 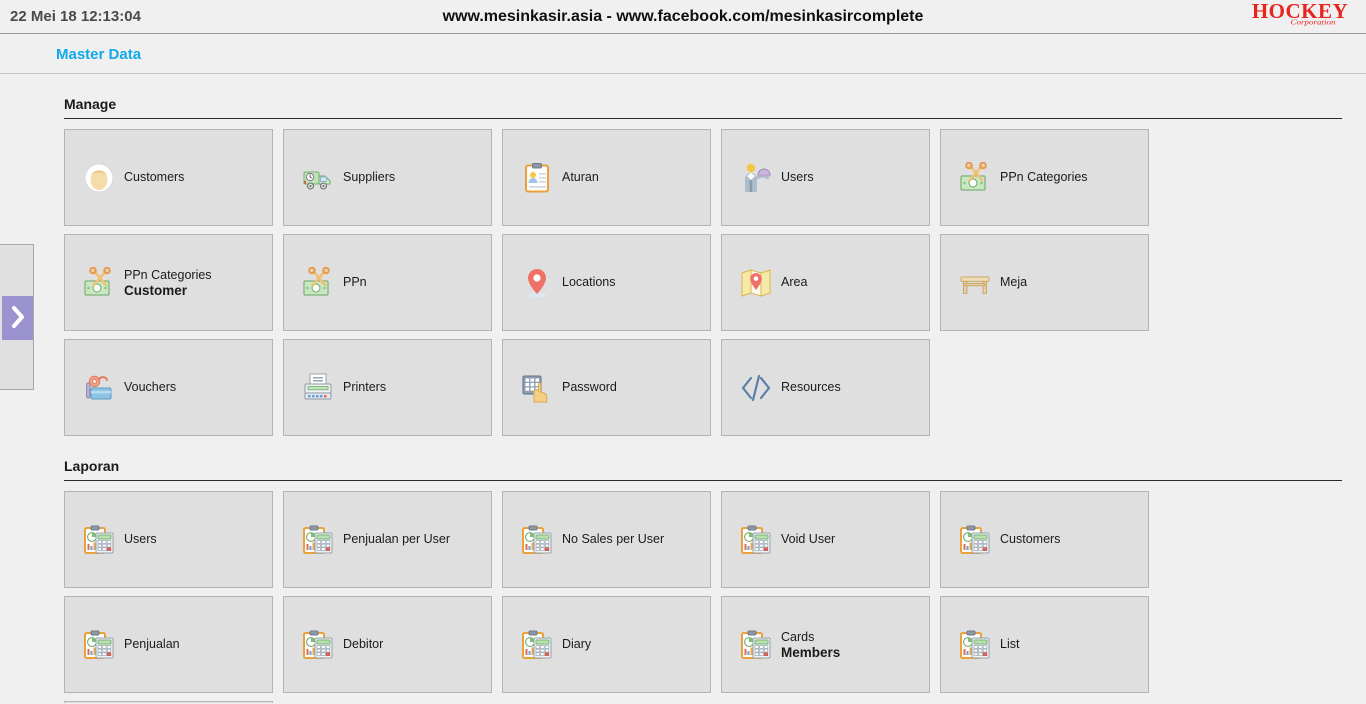 I want to click on tile-label: Printers, so click(x=364, y=387).